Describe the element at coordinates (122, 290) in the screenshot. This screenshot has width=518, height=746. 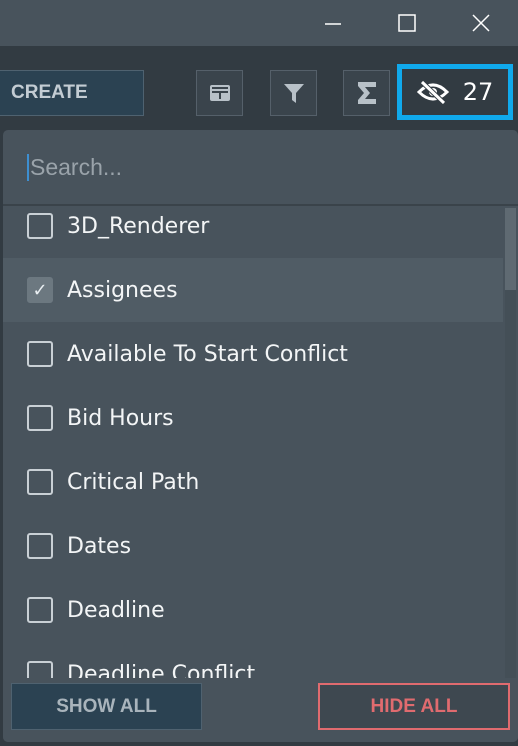
I see `field-label: Assignees` at that location.